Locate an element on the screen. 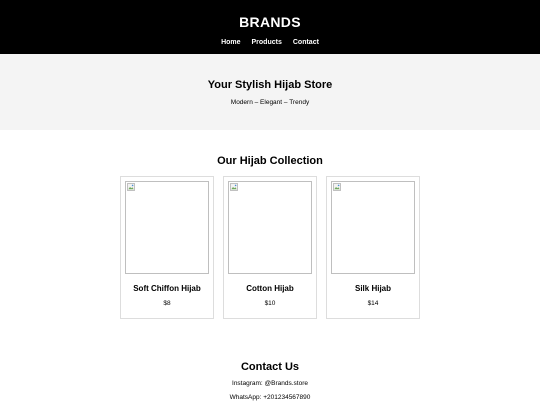 The height and width of the screenshot is (405, 540). instagram-handle: Instagram: @Brands.store is located at coordinates (270, 383).